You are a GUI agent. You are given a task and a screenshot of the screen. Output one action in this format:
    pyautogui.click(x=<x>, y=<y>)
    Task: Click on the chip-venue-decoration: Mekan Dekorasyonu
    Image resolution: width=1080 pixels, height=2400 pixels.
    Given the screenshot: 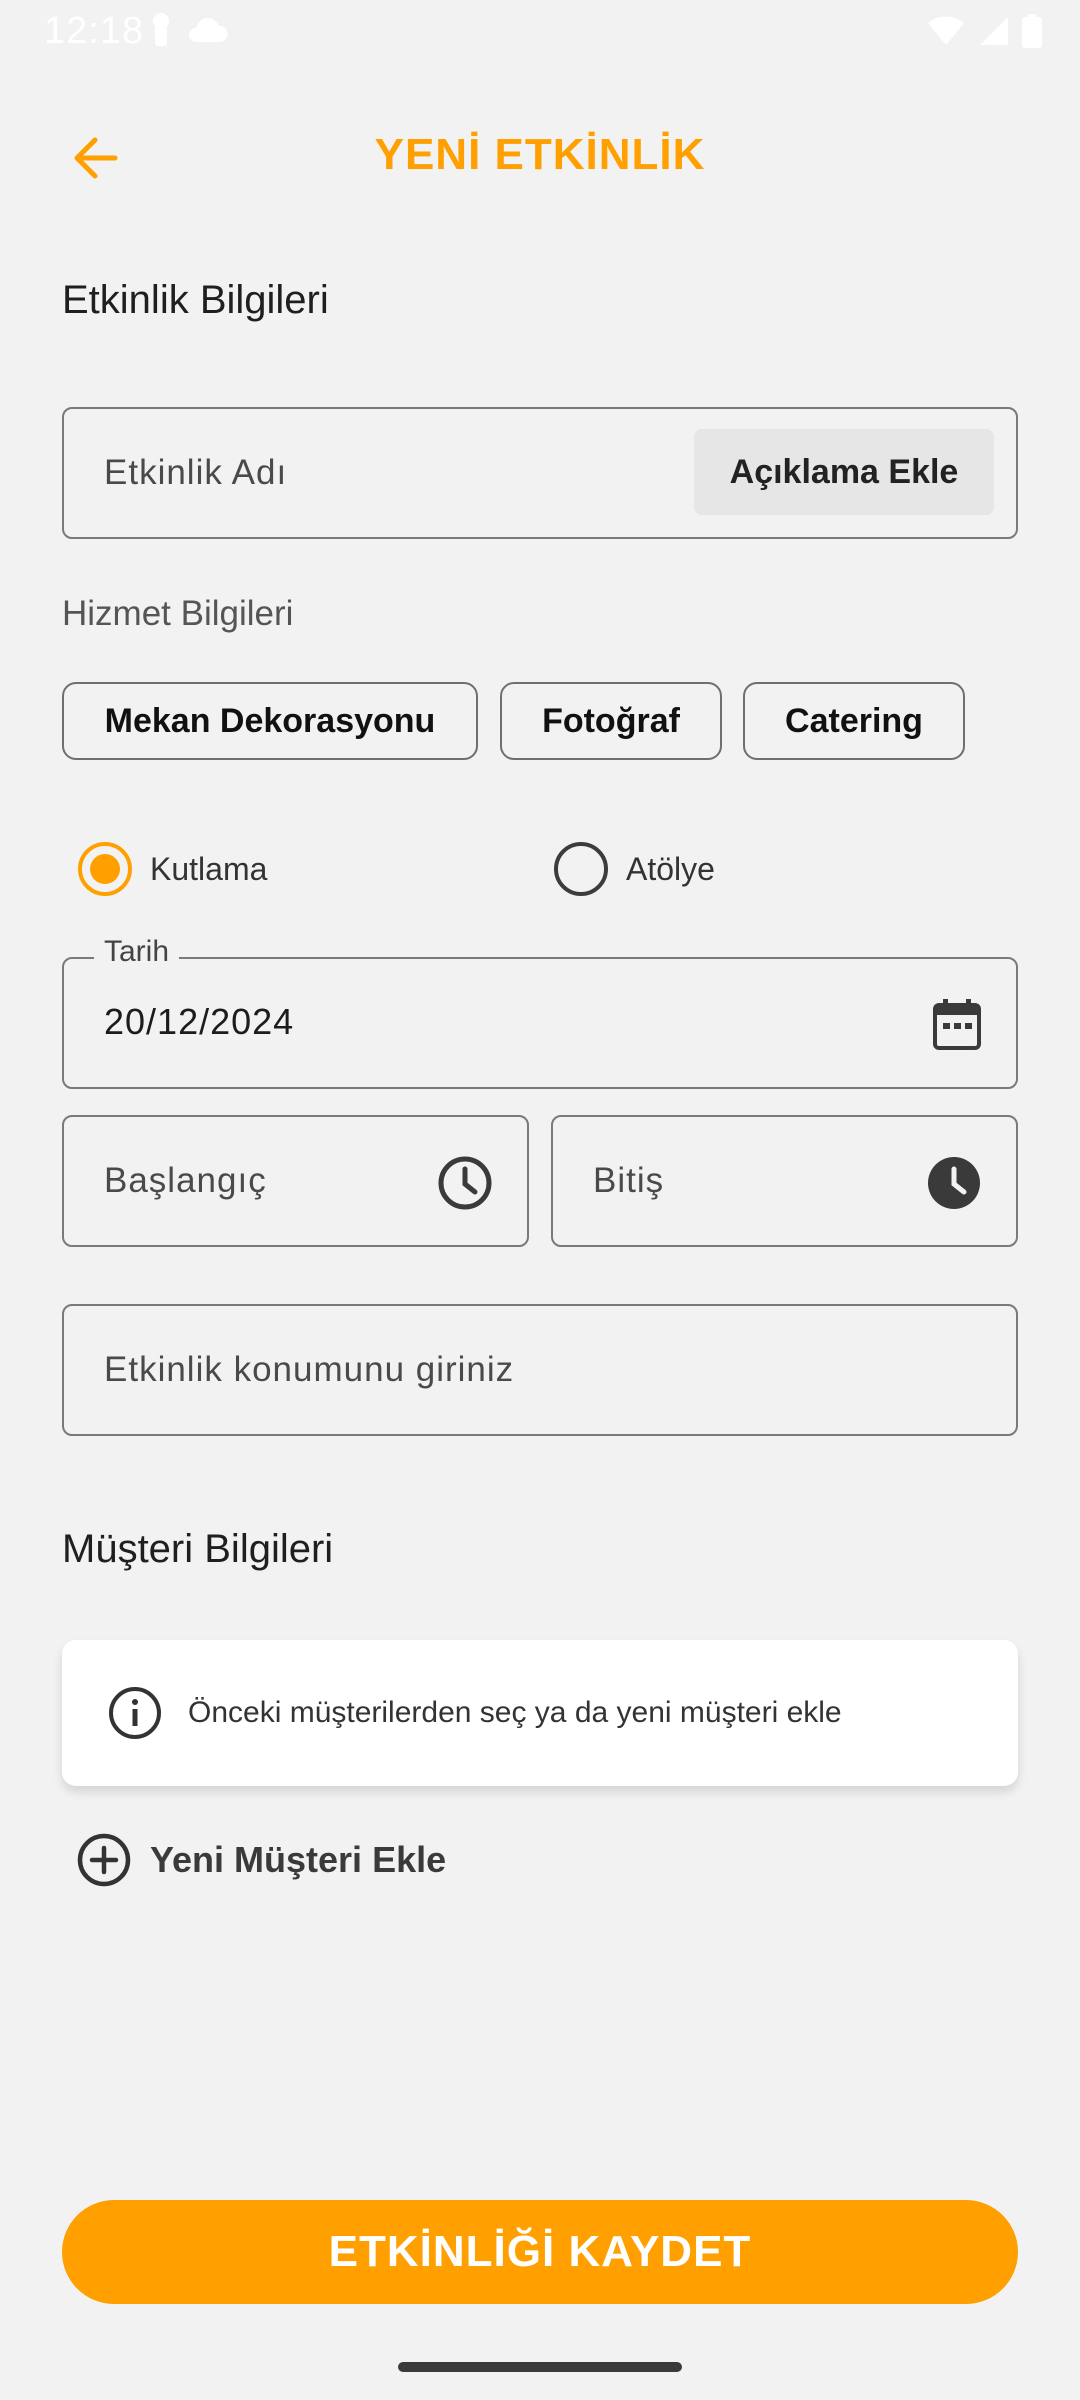 What is the action you would take?
    pyautogui.click(x=270, y=721)
    